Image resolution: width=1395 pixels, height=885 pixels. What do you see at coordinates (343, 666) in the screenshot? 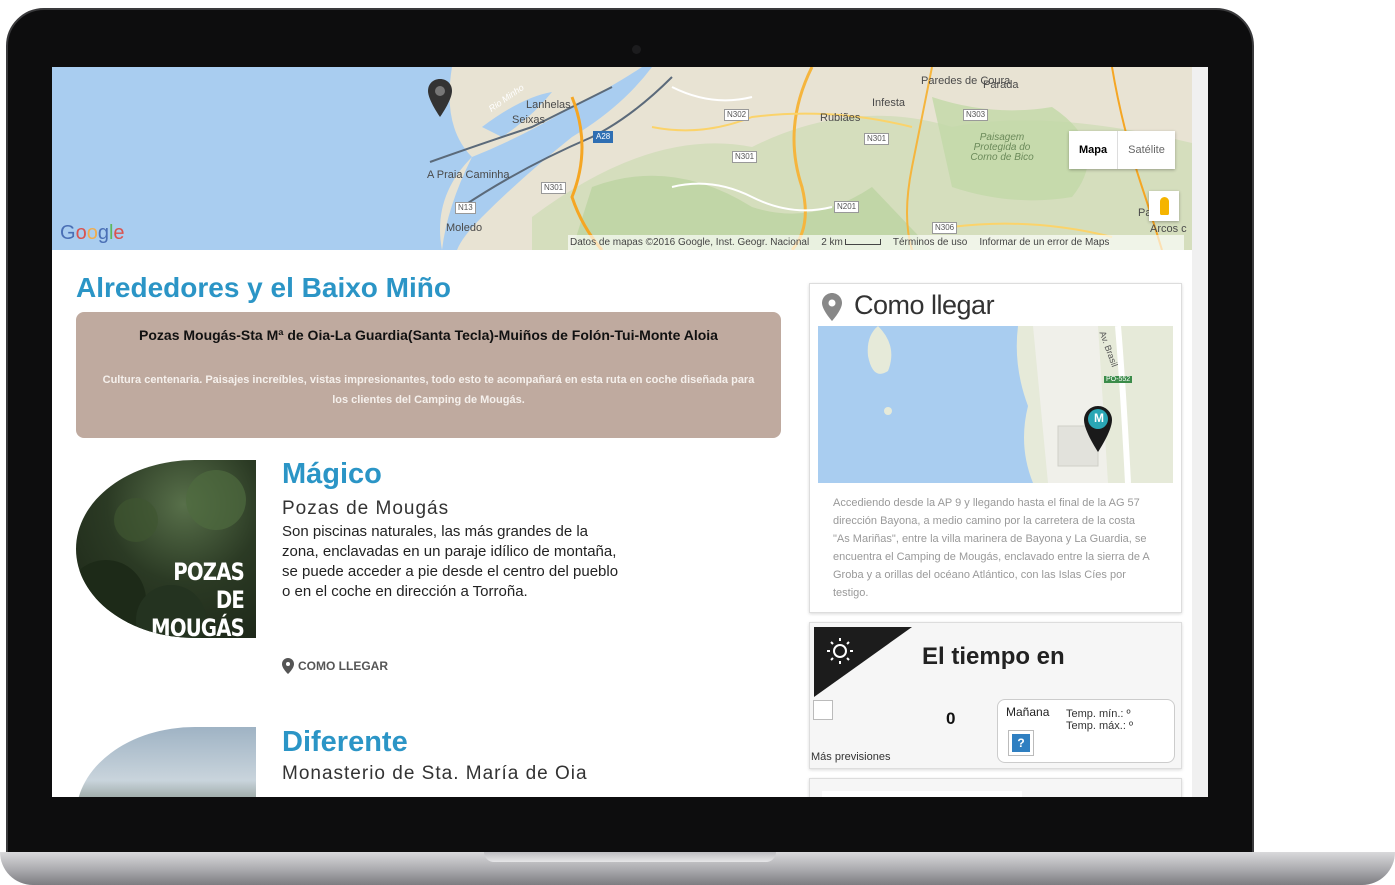
I see `directions-link-label: COMO LLEGAR` at bounding box center [343, 666].